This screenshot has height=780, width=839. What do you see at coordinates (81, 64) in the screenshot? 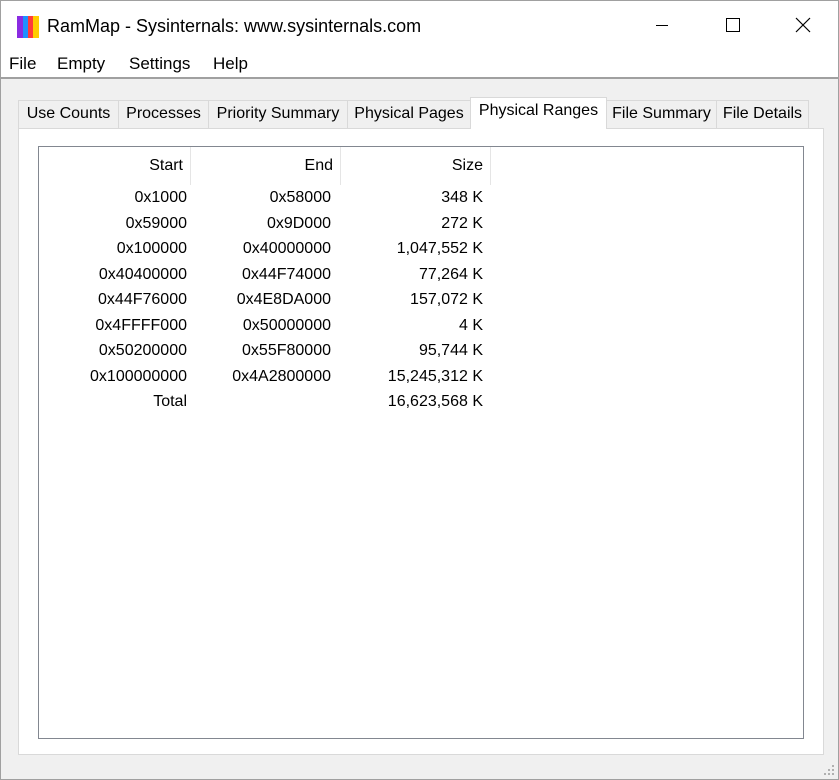
I see `menu-empty: Empty` at bounding box center [81, 64].